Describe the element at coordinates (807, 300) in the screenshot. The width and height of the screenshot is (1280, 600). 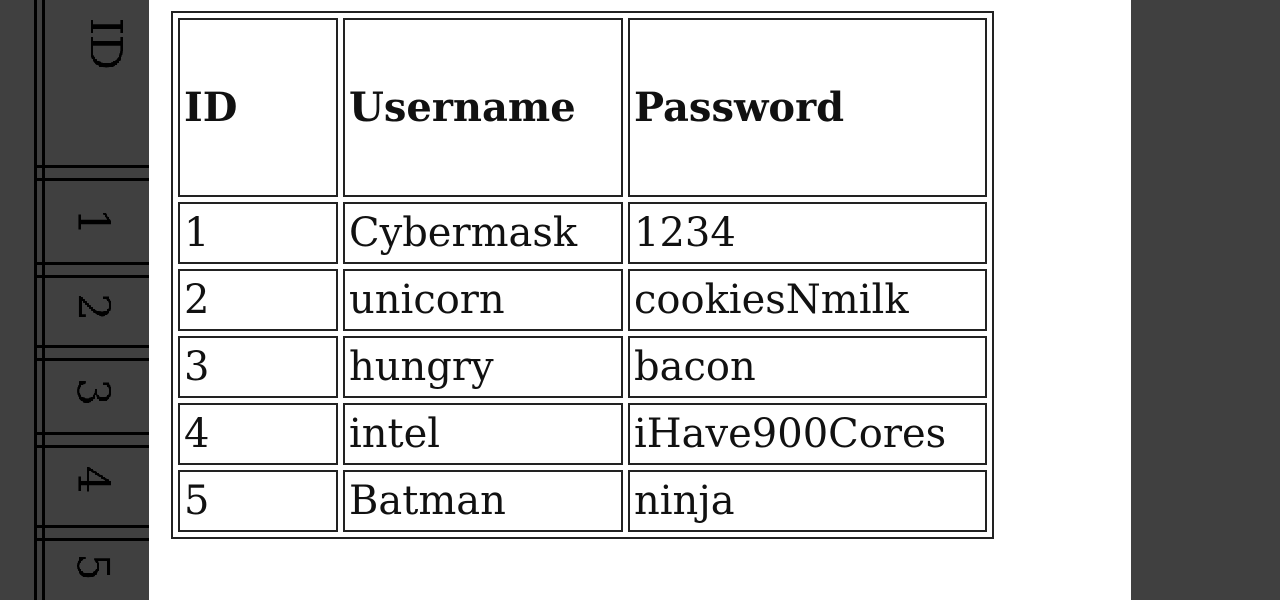
I see `cell-password: cookiesNmilk` at that location.